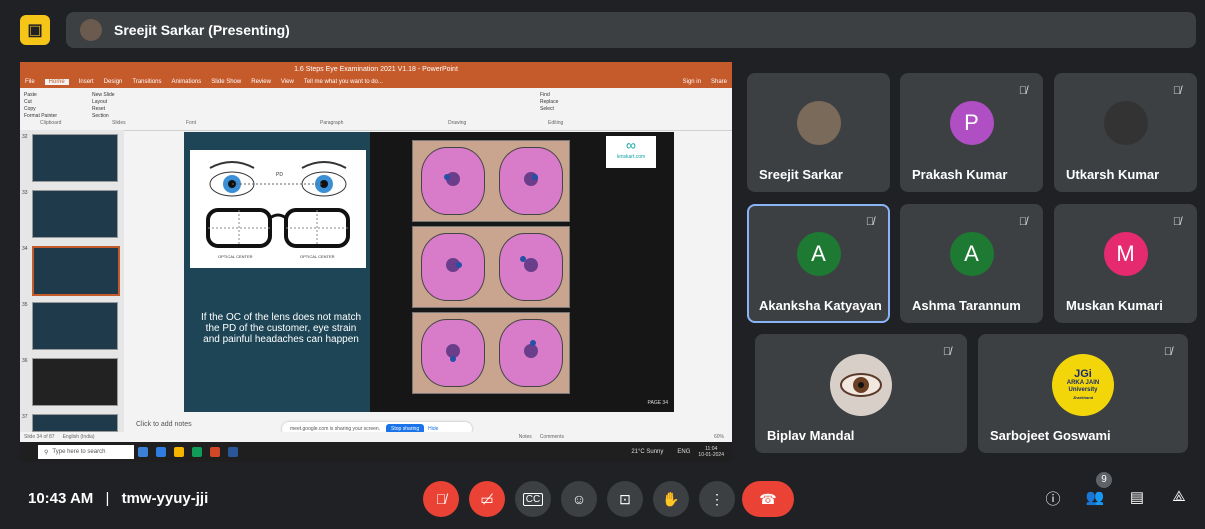 Image resolution: width=1205 pixels, height=529 pixels. I want to click on word-icon, so click(233, 452).